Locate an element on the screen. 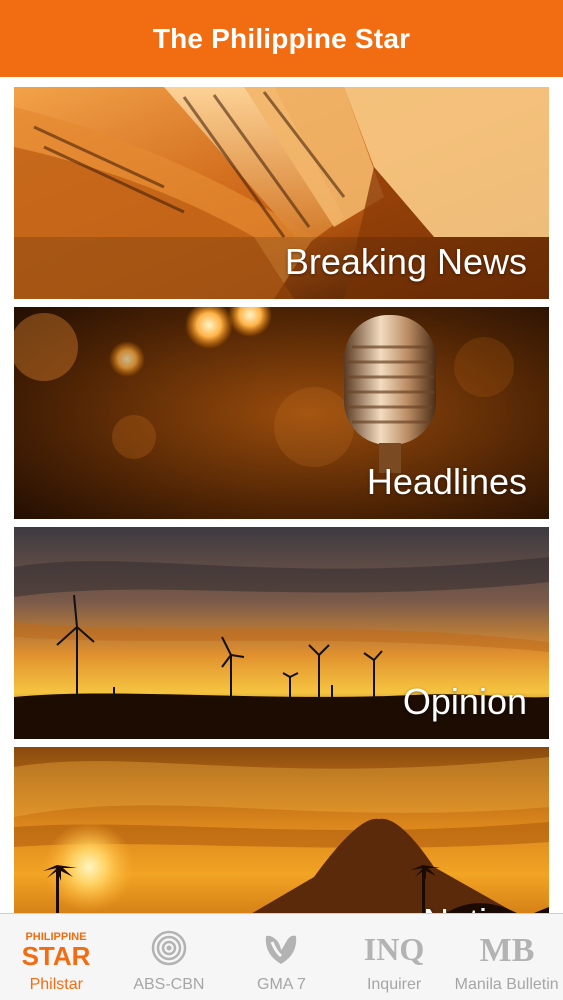 The image size is (563, 1000). section-label: Headlines is located at coordinates (446, 481).